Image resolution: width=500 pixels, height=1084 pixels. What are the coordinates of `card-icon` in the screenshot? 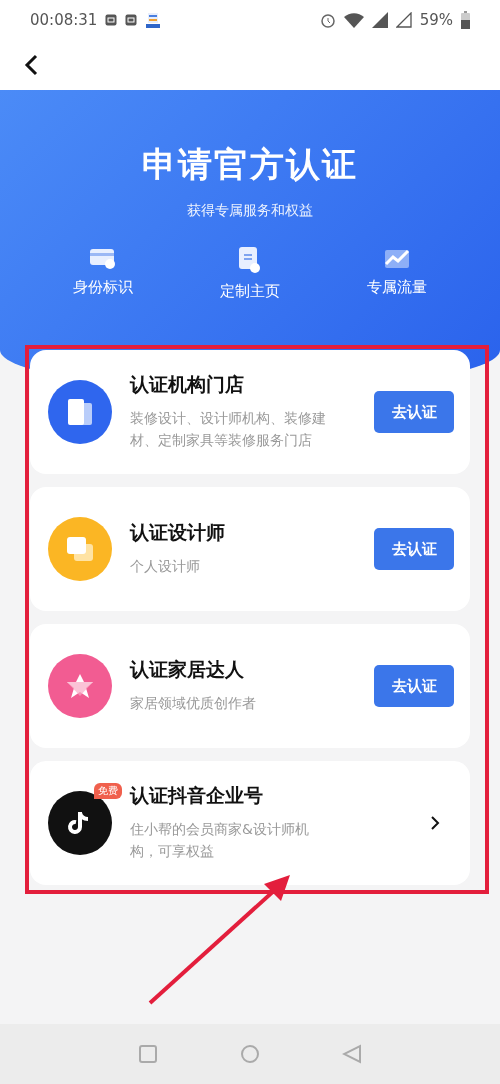 It's located at (103, 258).